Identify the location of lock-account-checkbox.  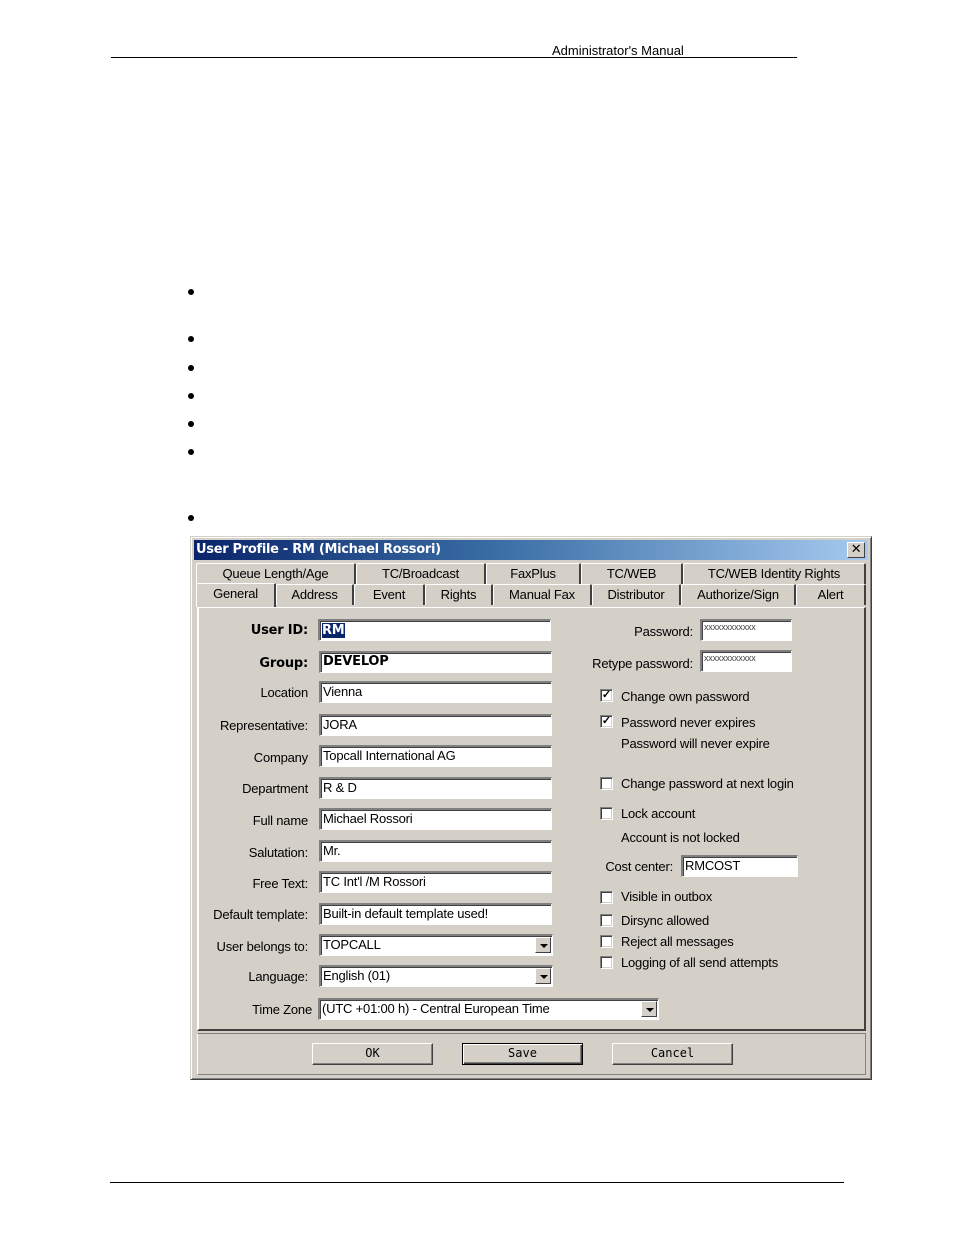
(606, 813).